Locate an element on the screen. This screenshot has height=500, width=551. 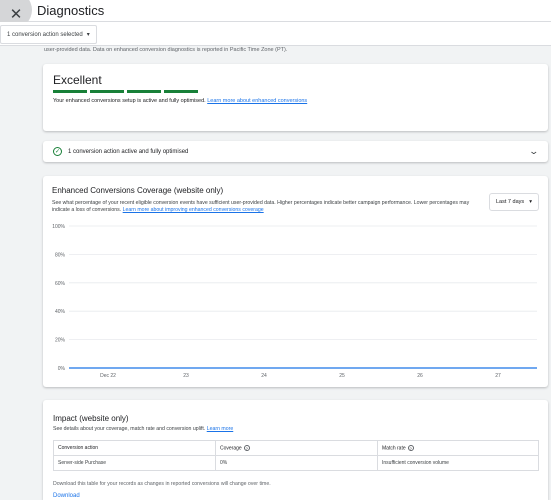
check-circle-icon: ✓ is located at coordinates (57, 151).